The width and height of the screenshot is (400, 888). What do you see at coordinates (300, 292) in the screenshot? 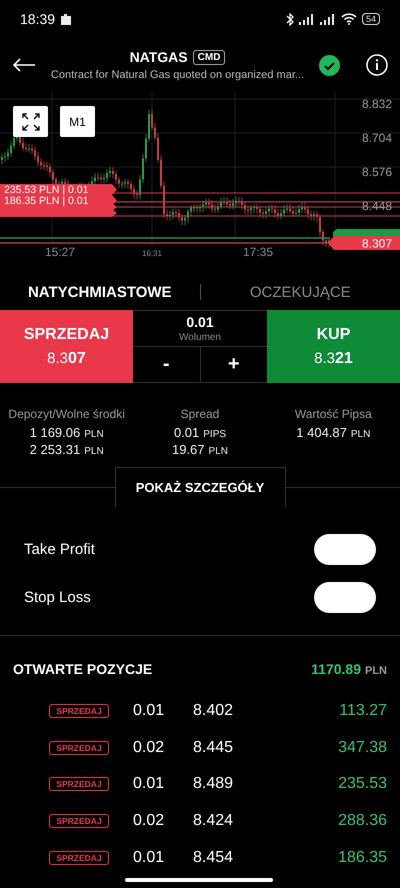
I see `order-type-tab: OCZEKUJĄCE` at bounding box center [300, 292].